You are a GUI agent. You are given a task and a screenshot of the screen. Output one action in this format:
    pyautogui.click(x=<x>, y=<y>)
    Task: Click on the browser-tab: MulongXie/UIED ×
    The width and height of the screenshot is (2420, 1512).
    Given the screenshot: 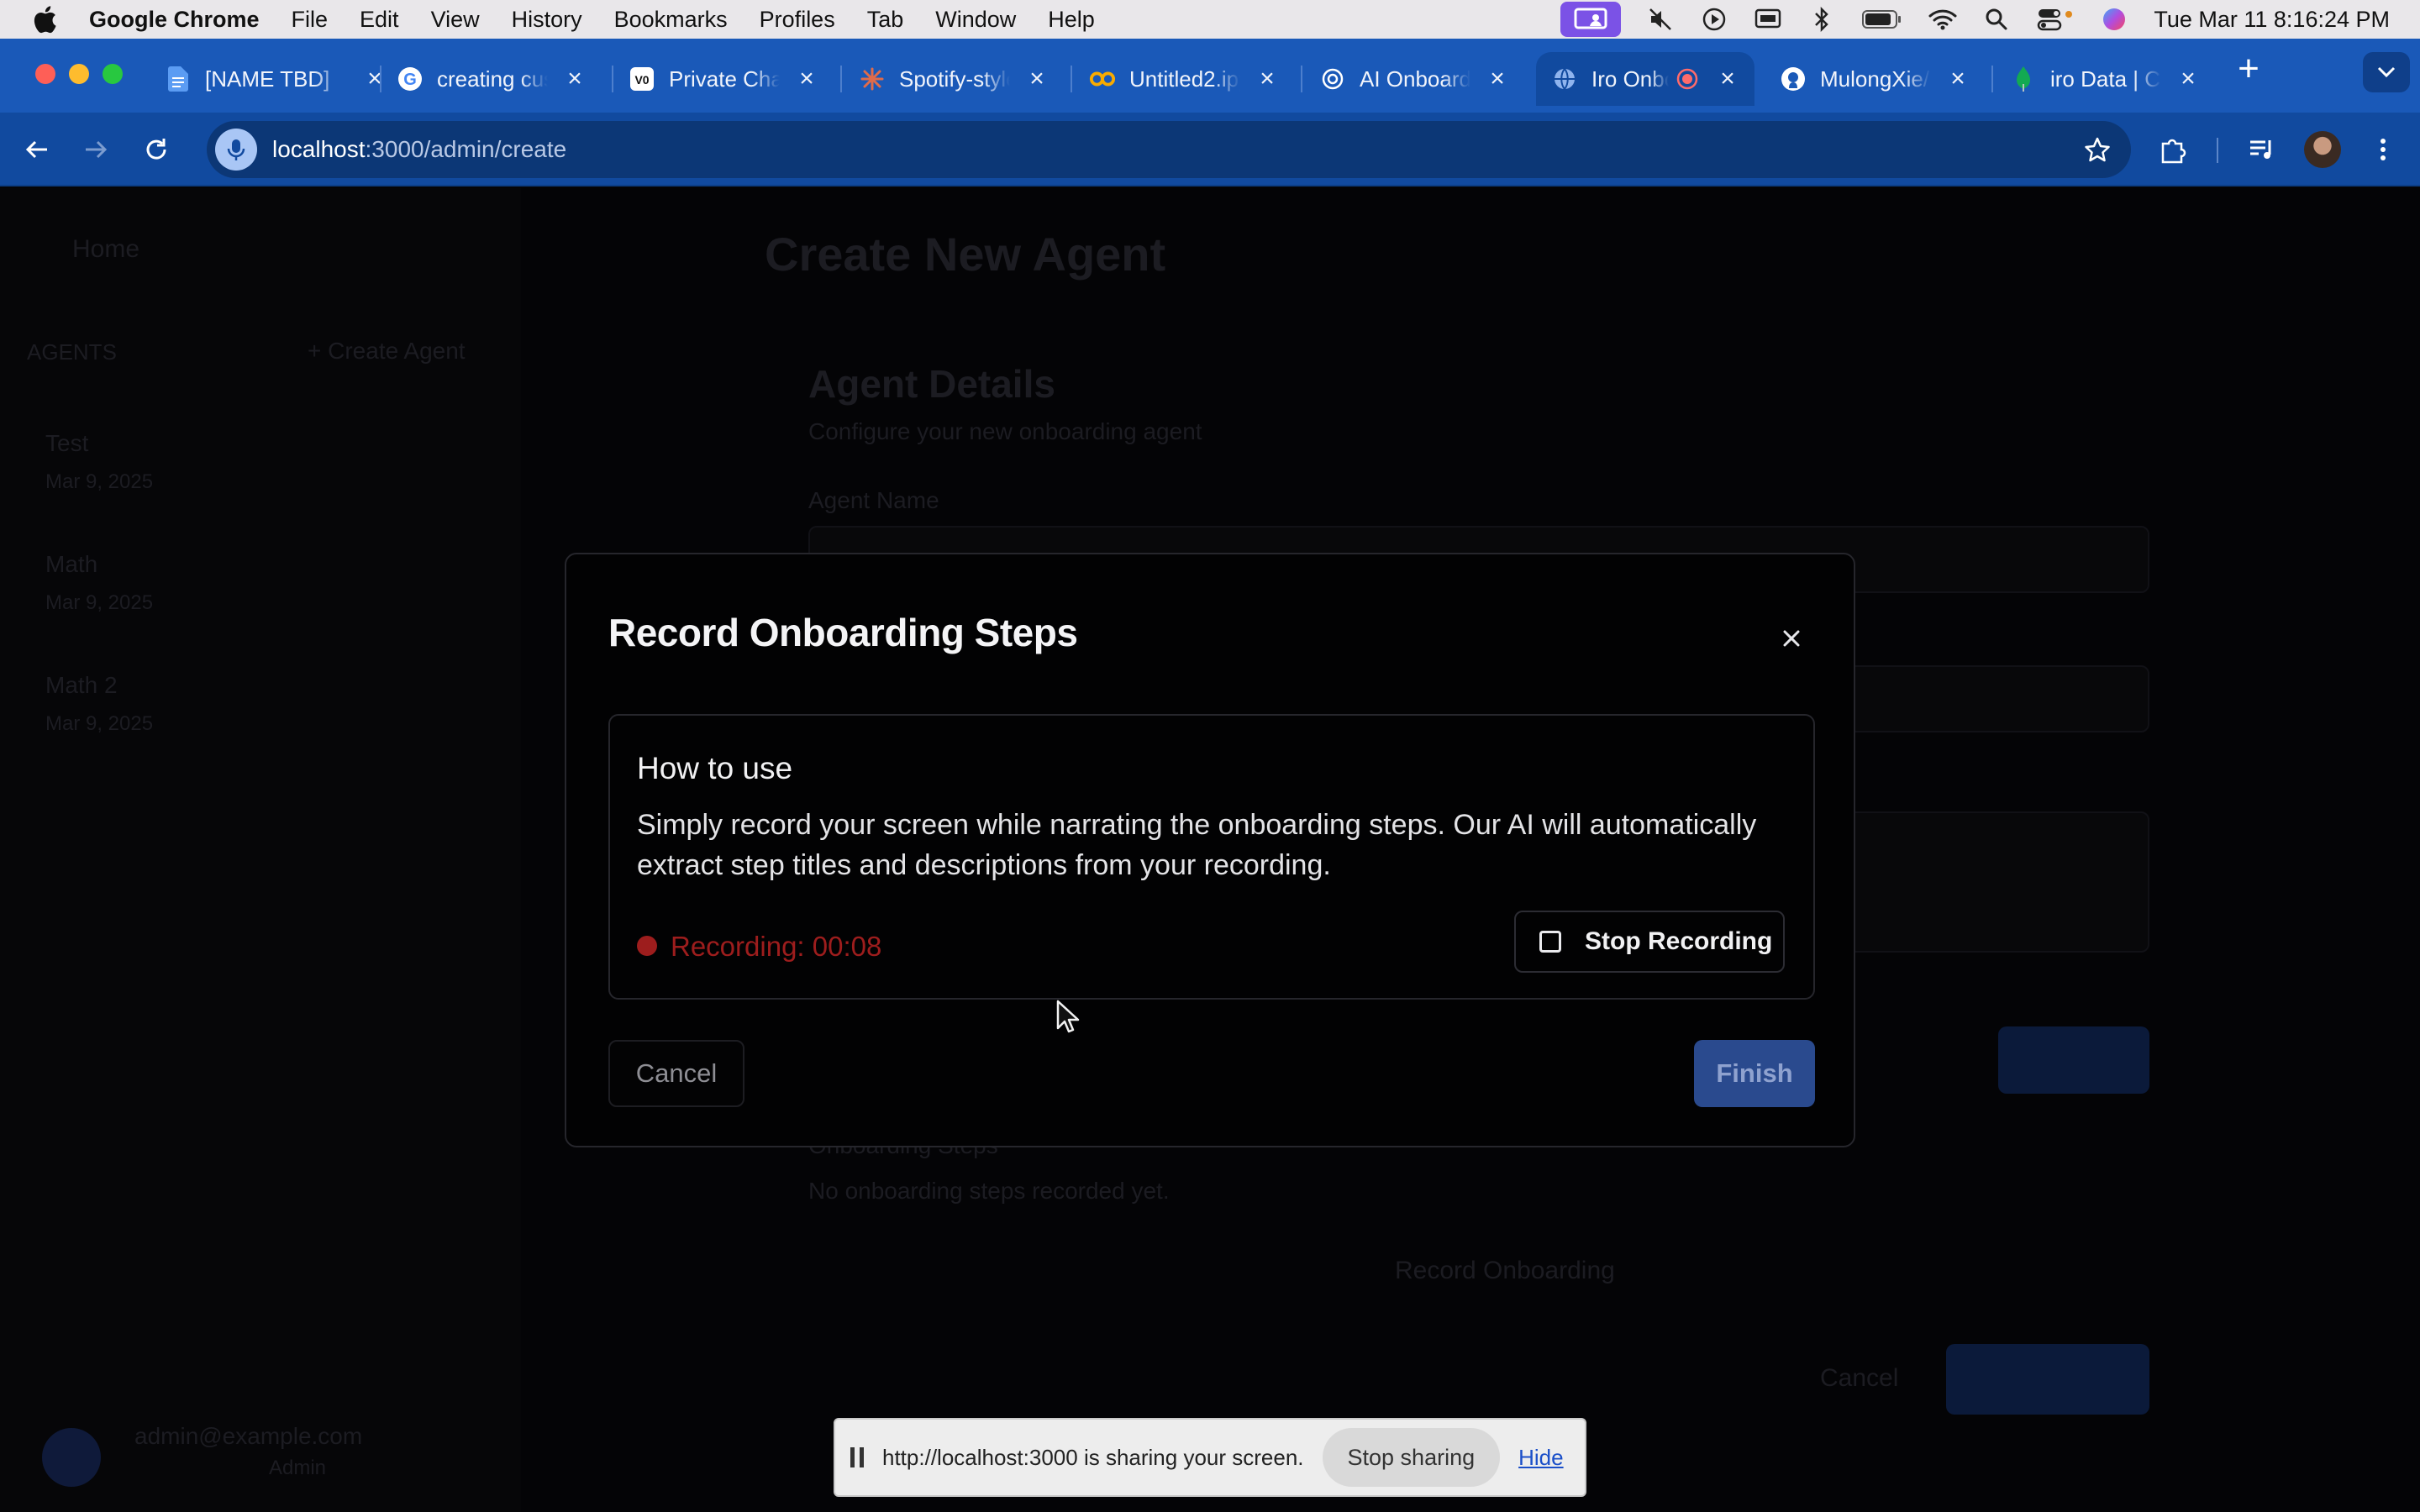 What is the action you would take?
    pyautogui.click(x=1875, y=79)
    